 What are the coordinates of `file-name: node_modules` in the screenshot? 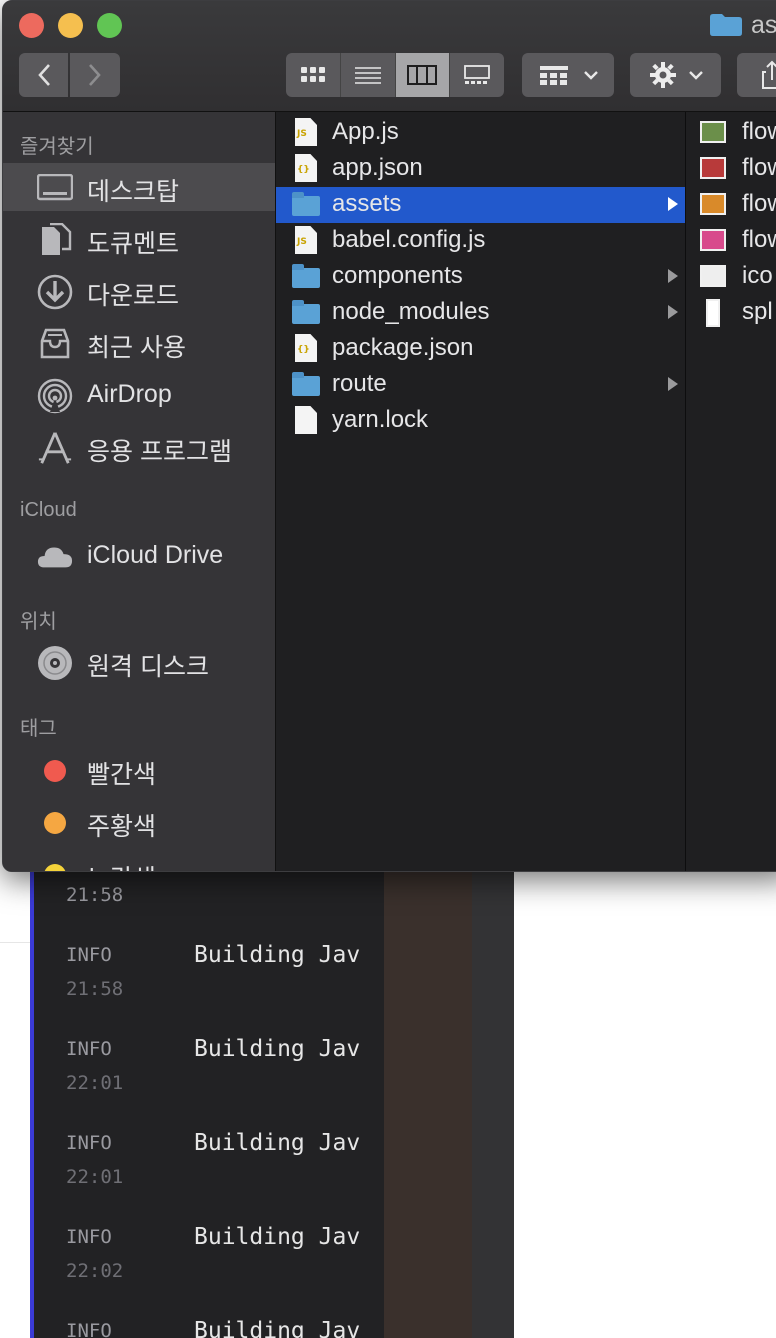 It's located at (411, 311).